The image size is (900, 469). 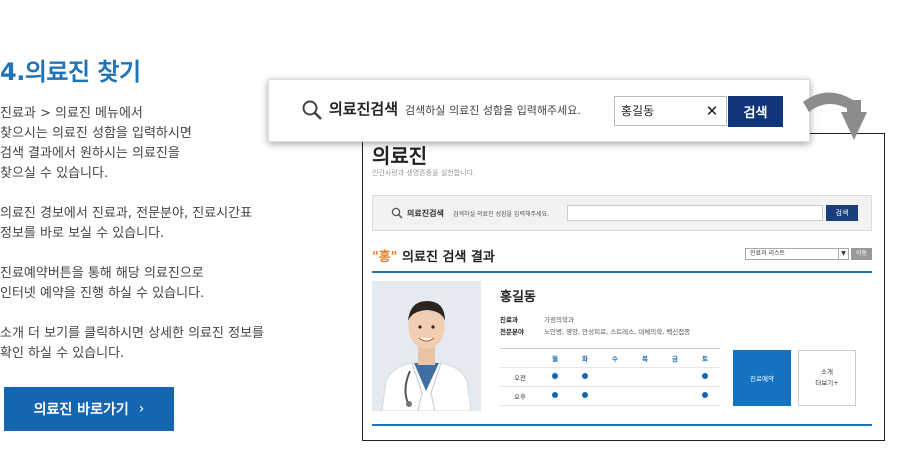 What do you see at coordinates (555, 359) in the screenshot?
I see `day-mon: 월` at bounding box center [555, 359].